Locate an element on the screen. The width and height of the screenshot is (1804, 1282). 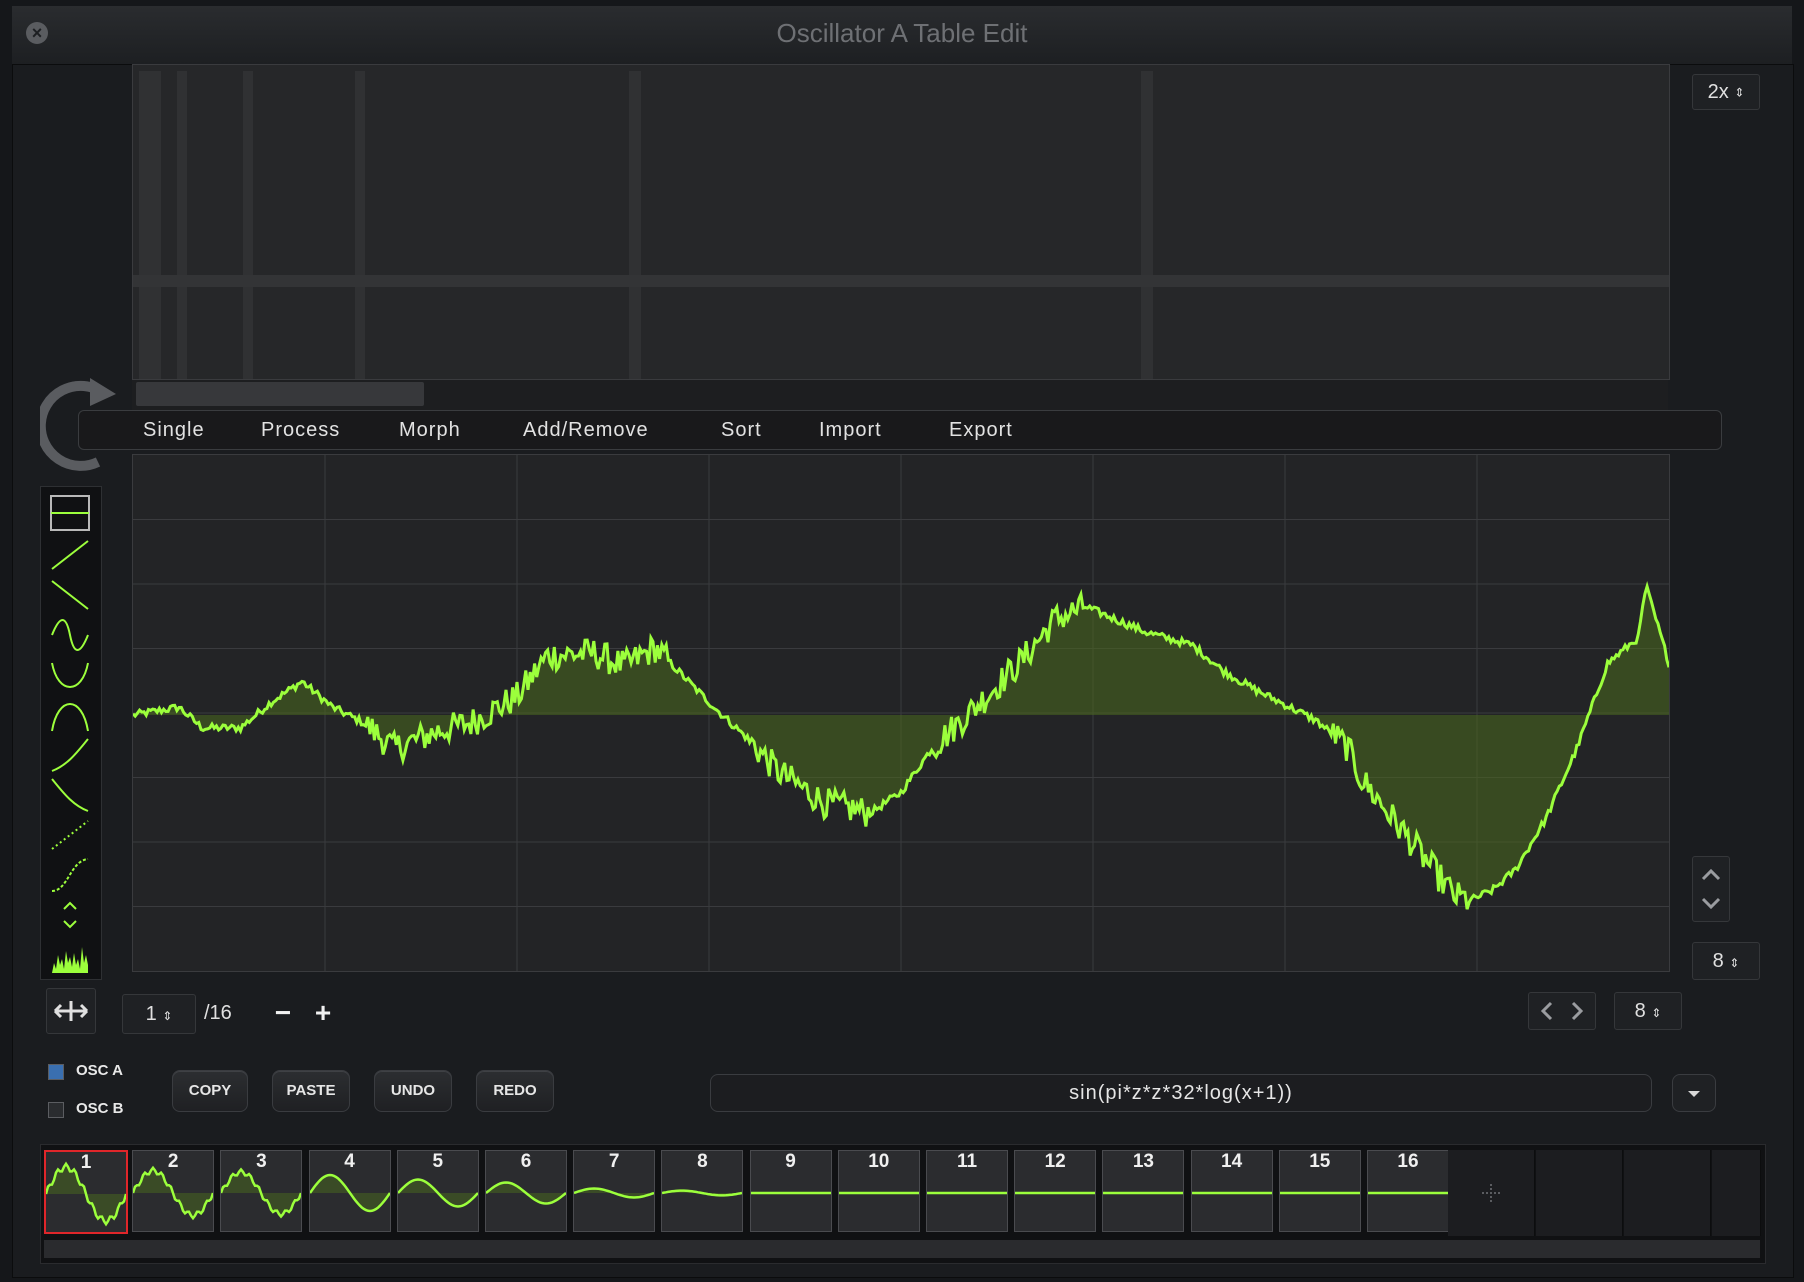
menu-export: Export is located at coordinates (981, 430).